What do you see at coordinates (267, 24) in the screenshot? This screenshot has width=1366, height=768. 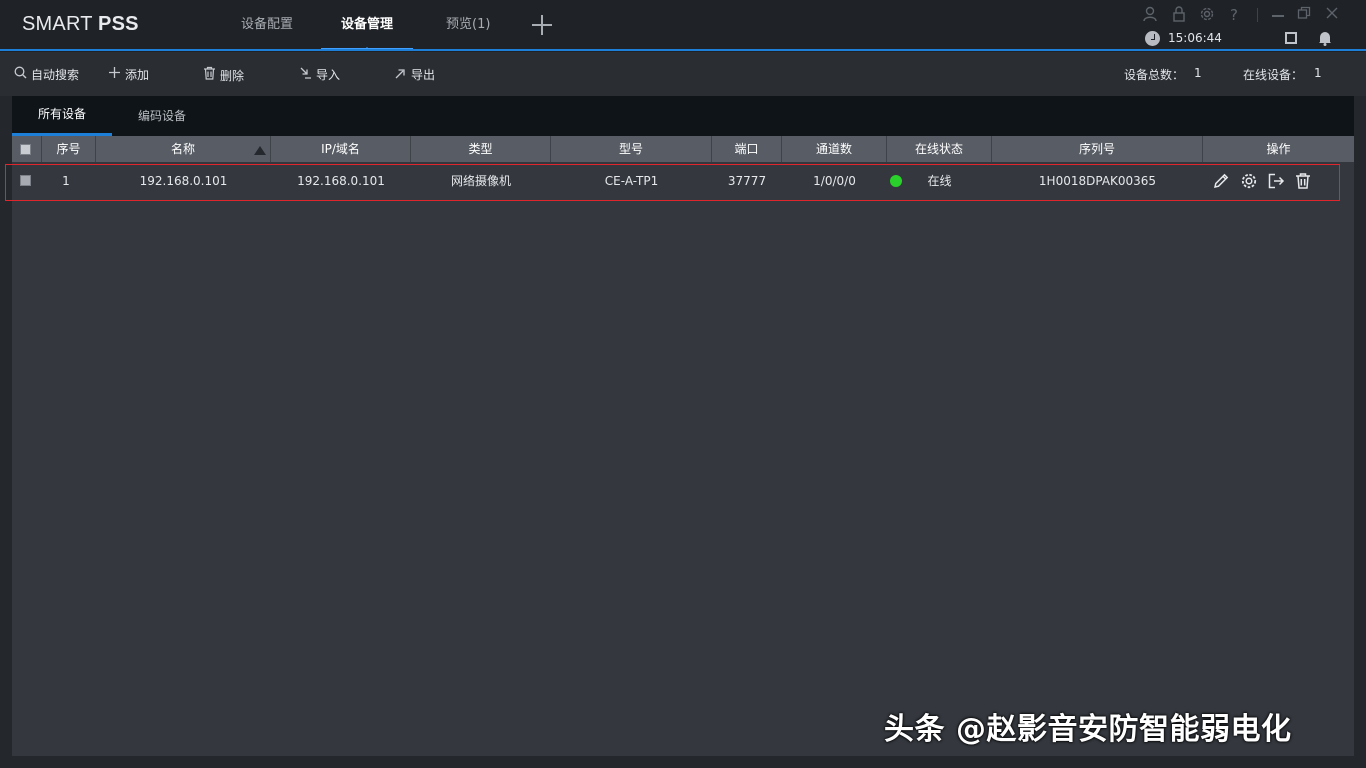 I see `tab-device-config: 设备配置` at bounding box center [267, 24].